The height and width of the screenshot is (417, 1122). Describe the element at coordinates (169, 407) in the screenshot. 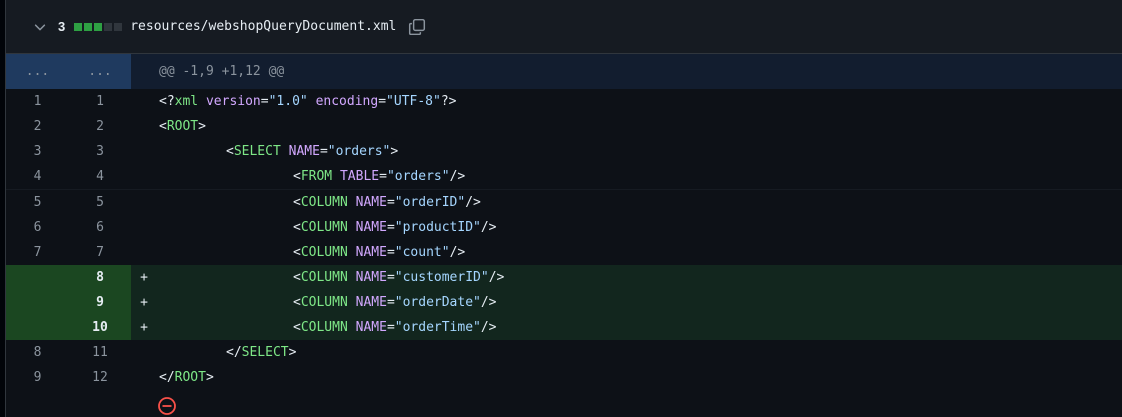

I see `no-entry-icon` at that location.